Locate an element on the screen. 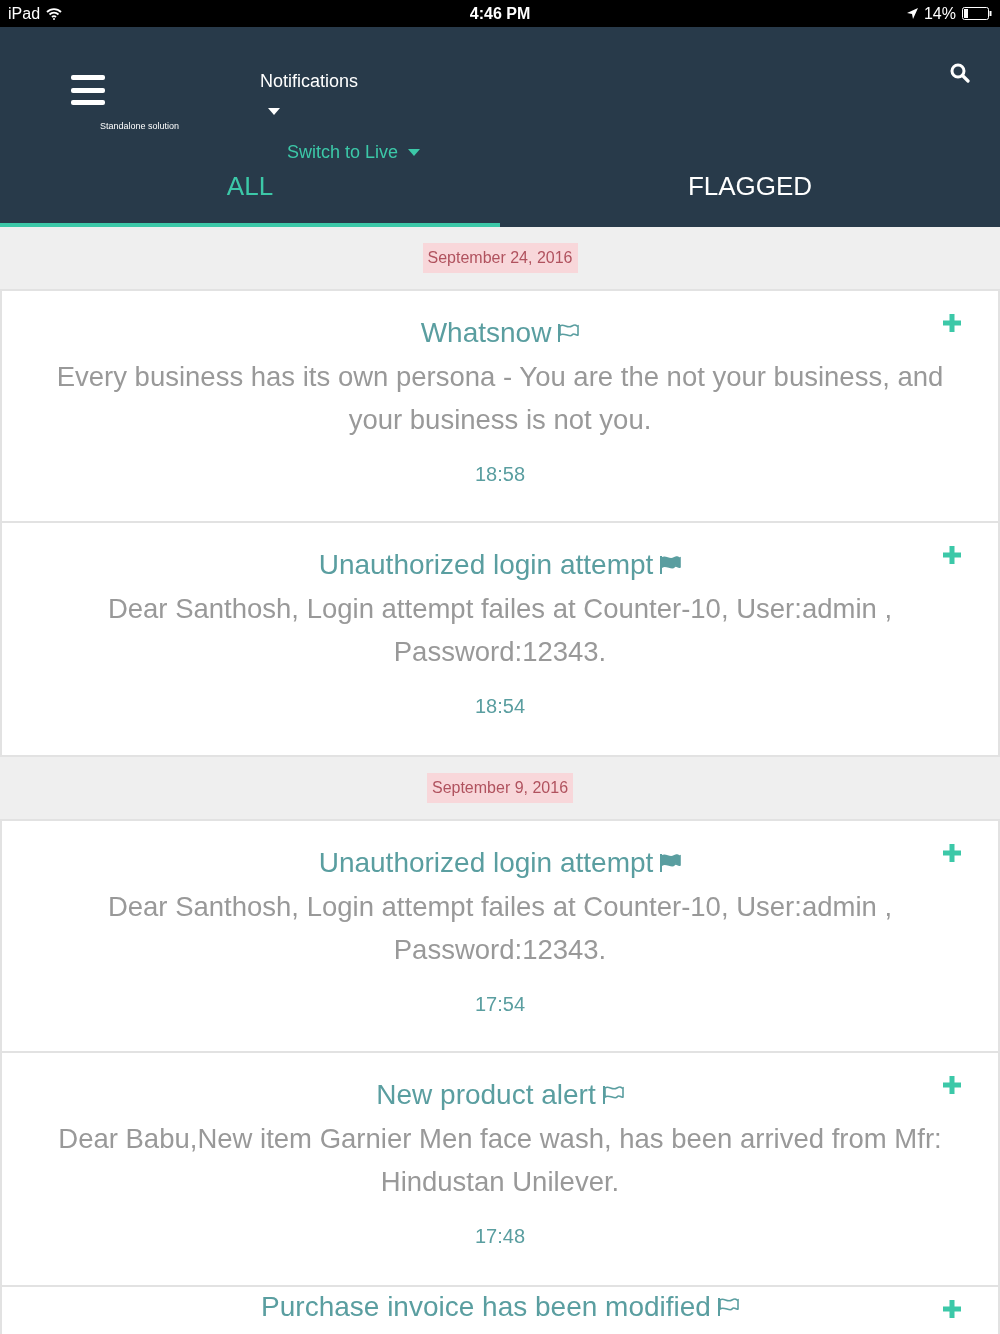  carrier: iPad is located at coordinates (24, 13).